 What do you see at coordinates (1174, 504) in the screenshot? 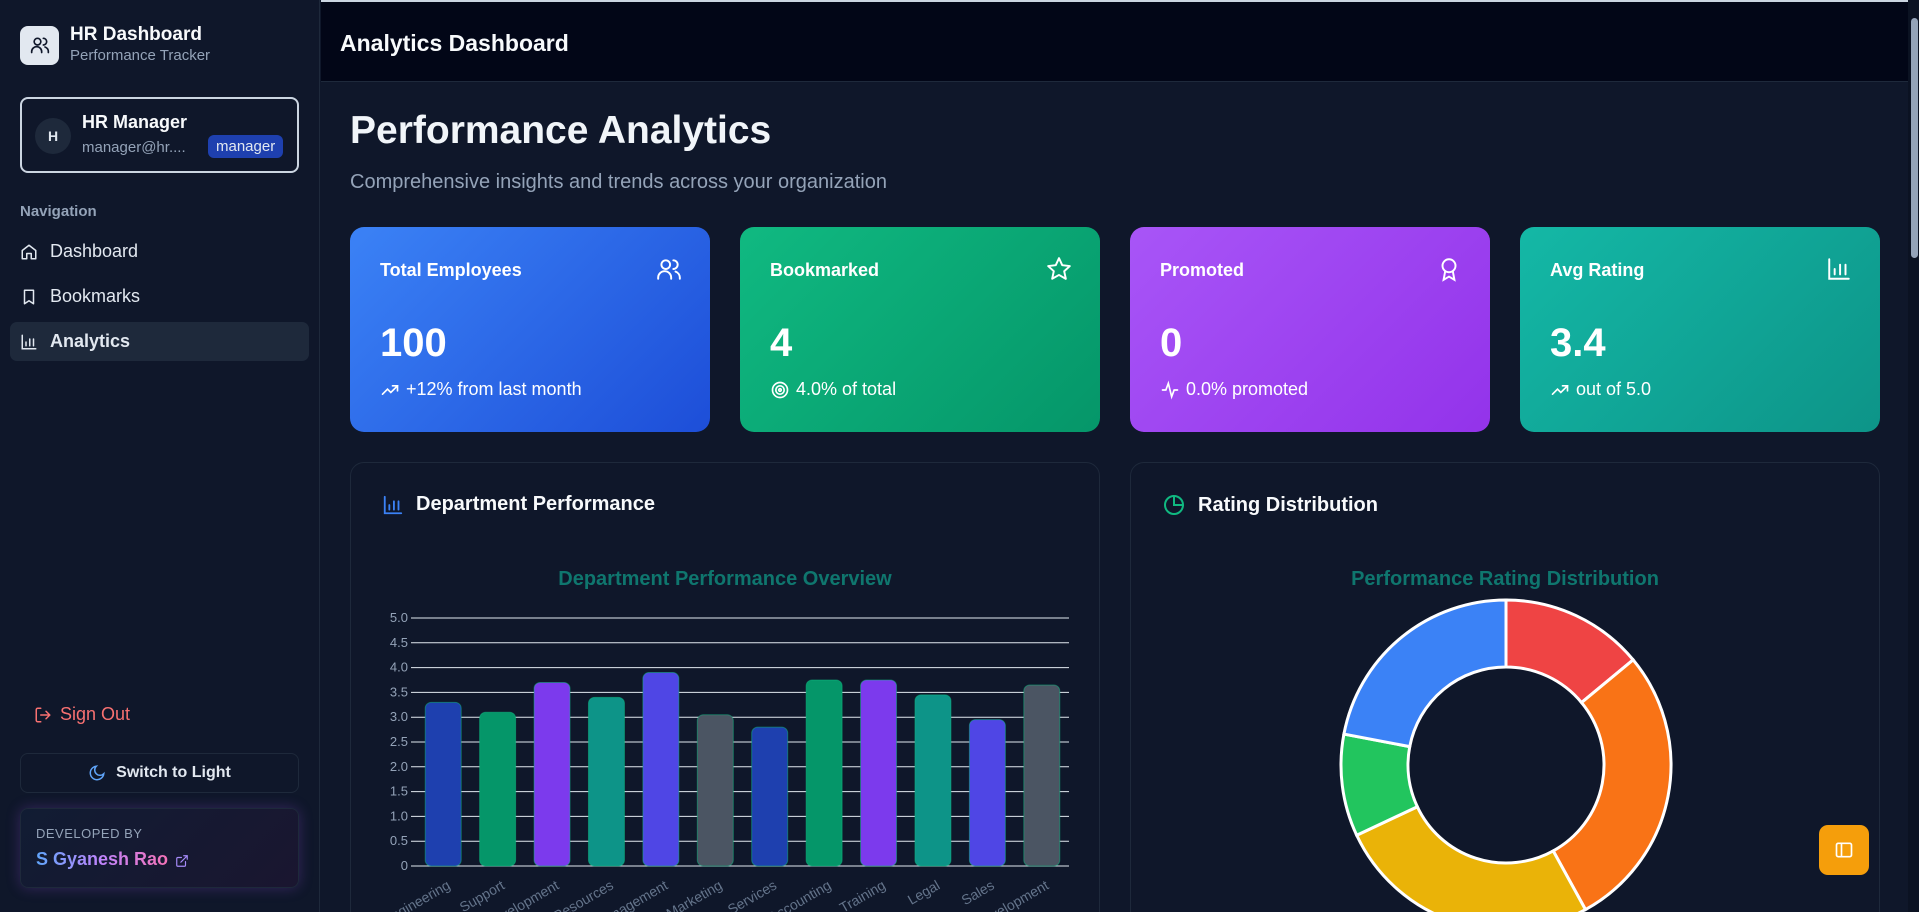
I see `pie-chart-icon` at bounding box center [1174, 504].